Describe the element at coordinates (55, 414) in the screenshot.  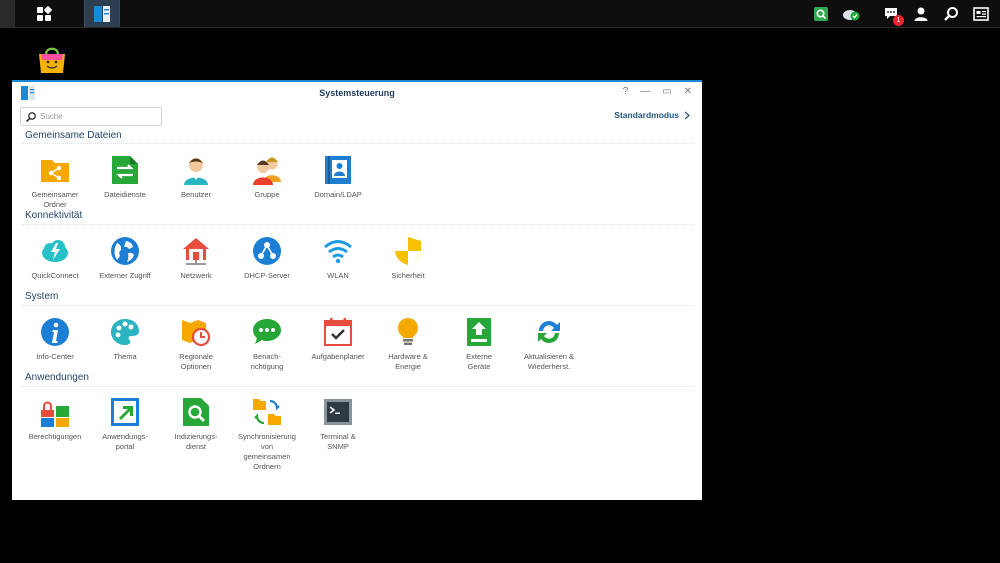
I see `privileges-icon` at that location.